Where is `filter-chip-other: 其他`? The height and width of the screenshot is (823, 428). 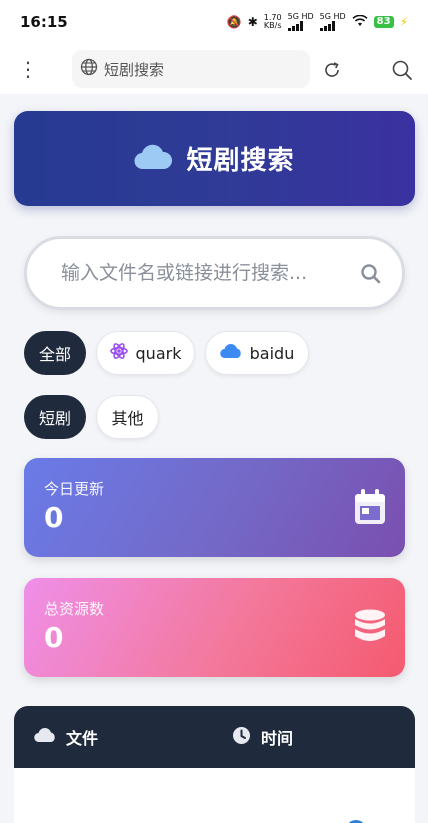 filter-chip-other: 其他 is located at coordinates (127, 417).